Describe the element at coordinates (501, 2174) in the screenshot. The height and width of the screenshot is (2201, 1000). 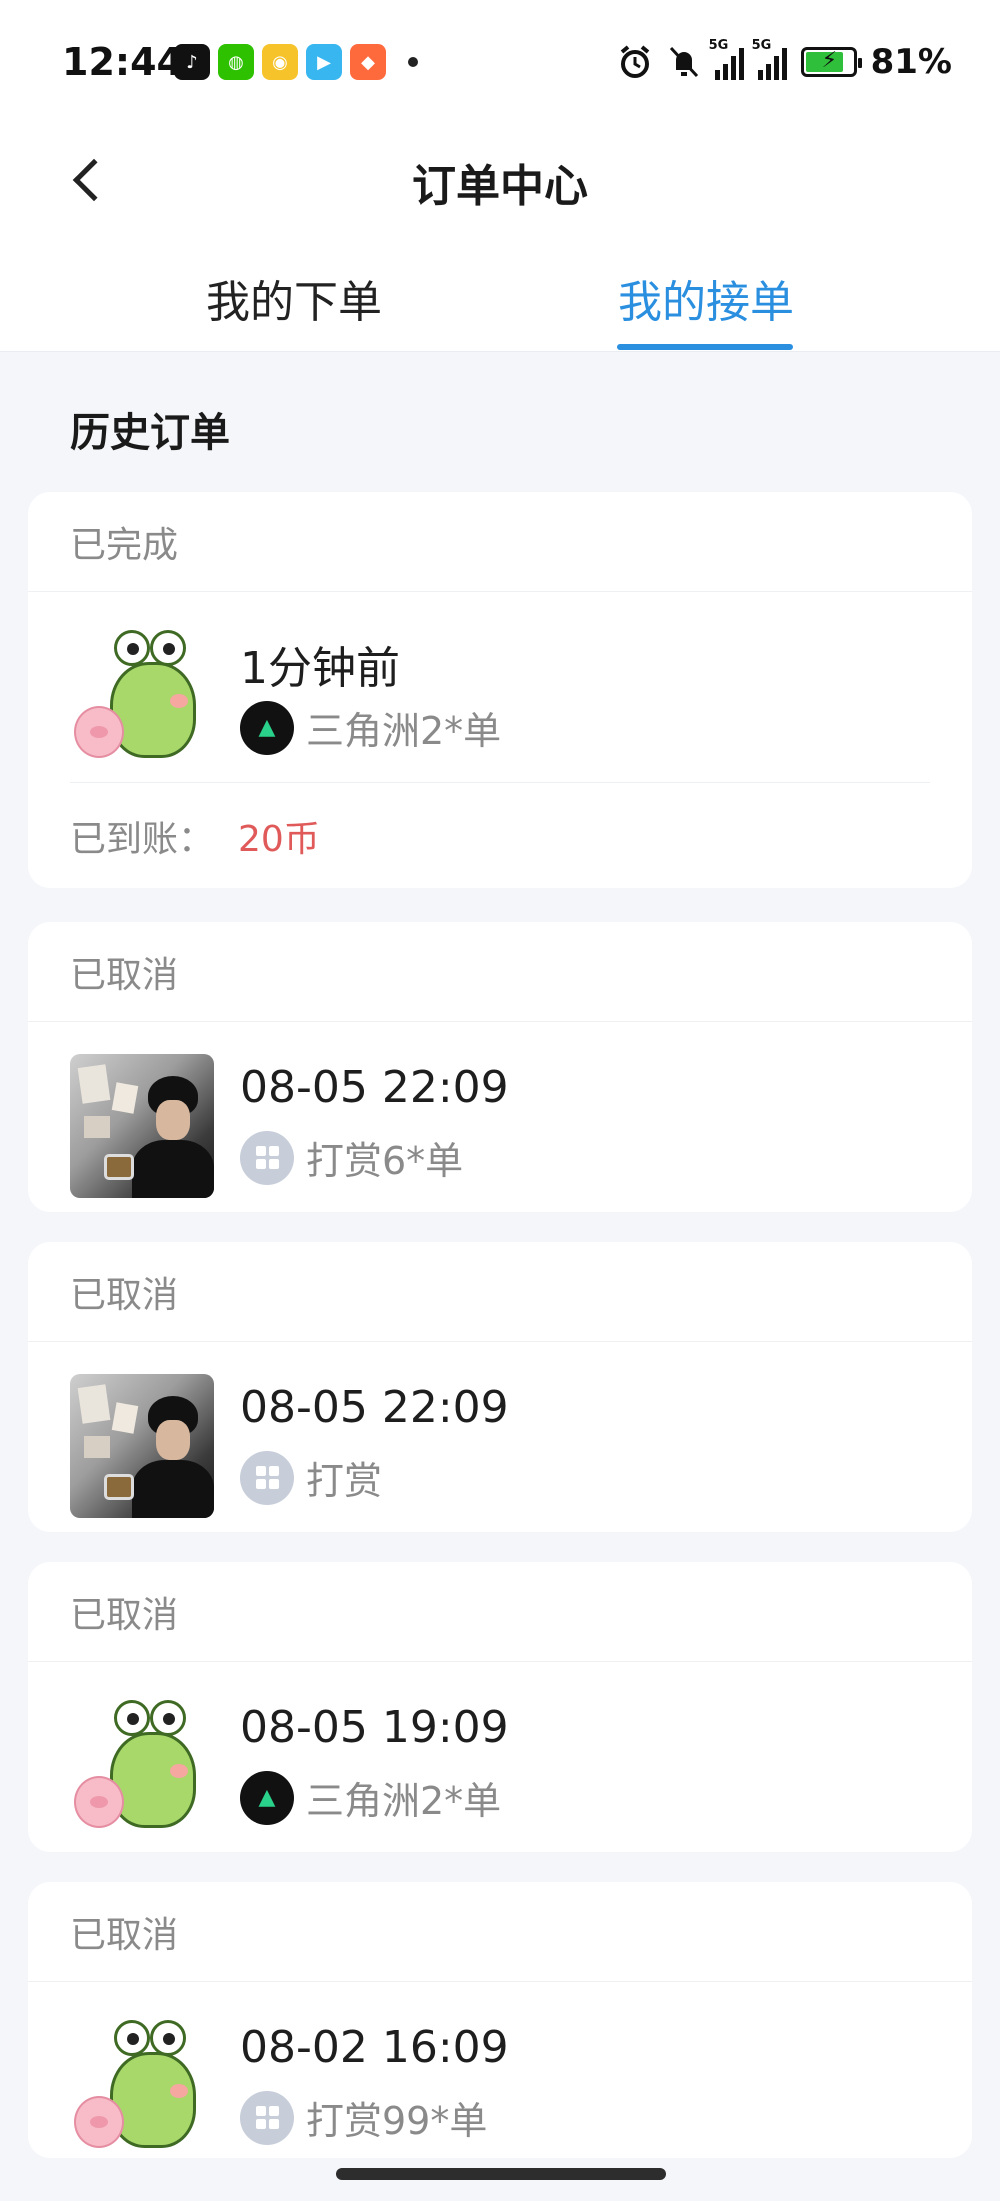
I see `home-indicator` at that location.